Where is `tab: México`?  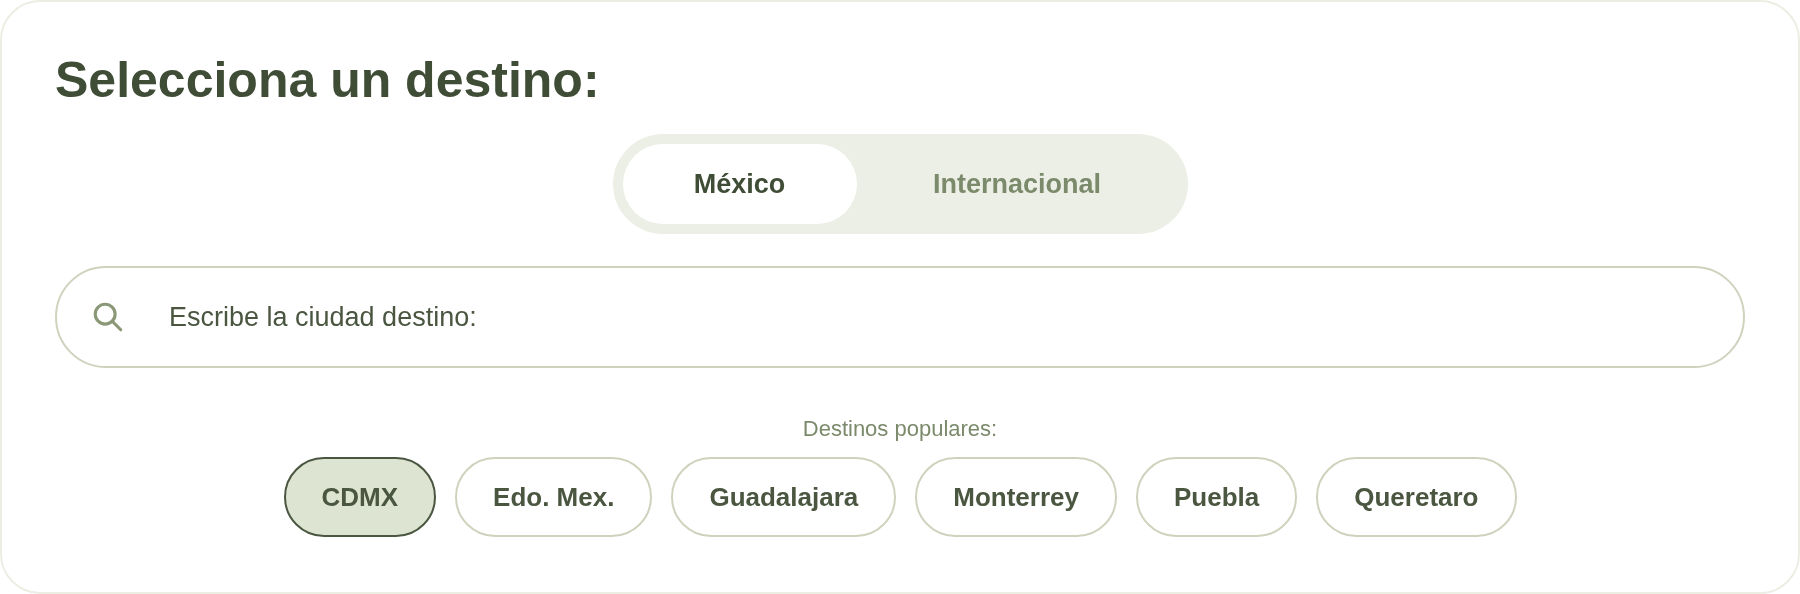 tab: México is located at coordinates (739, 184).